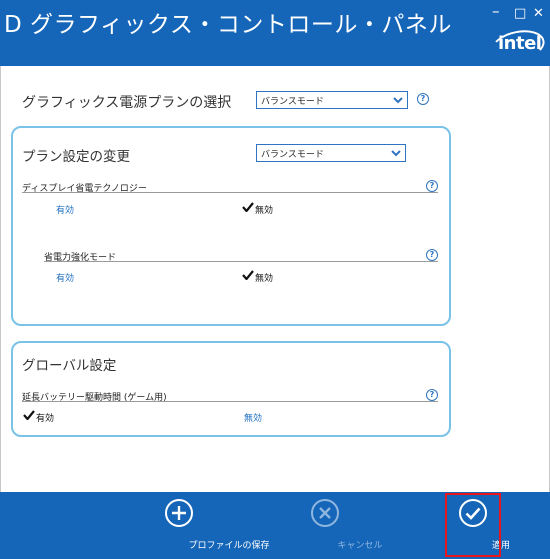 The width and height of the screenshot is (550, 559). Describe the element at coordinates (325, 513) in the screenshot. I see `close-circle-icon` at that location.